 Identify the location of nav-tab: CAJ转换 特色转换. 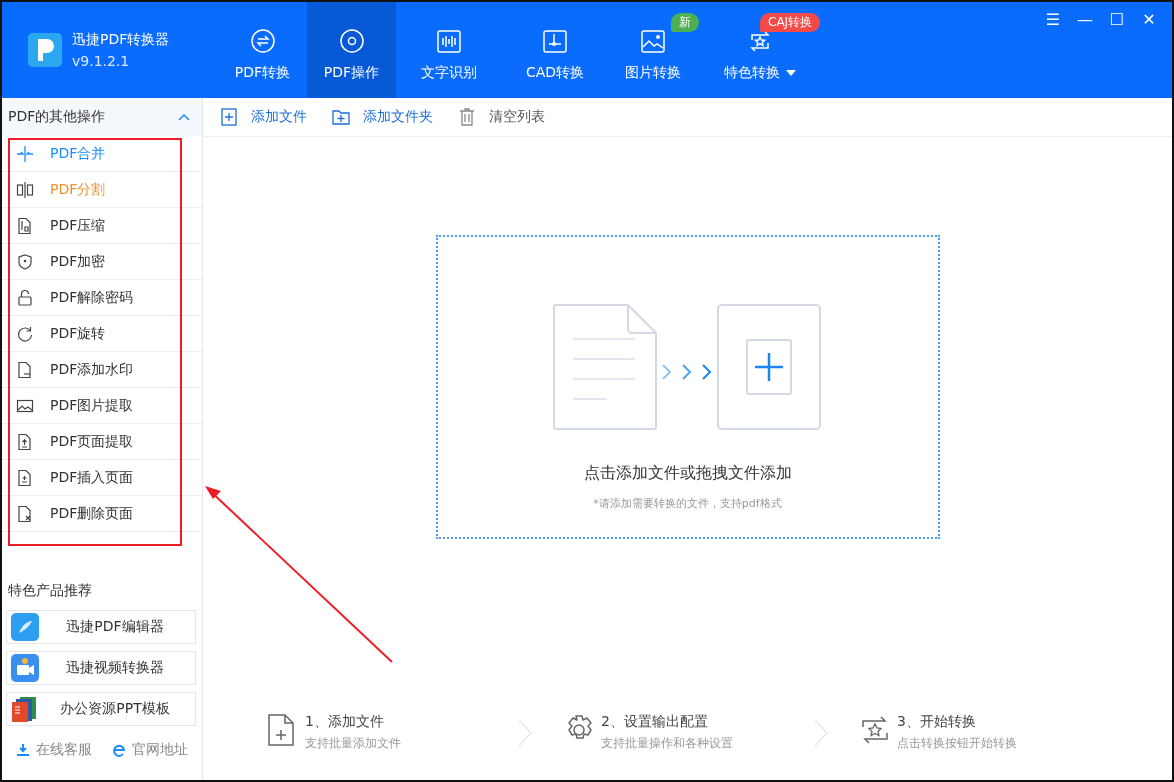
(759, 50).